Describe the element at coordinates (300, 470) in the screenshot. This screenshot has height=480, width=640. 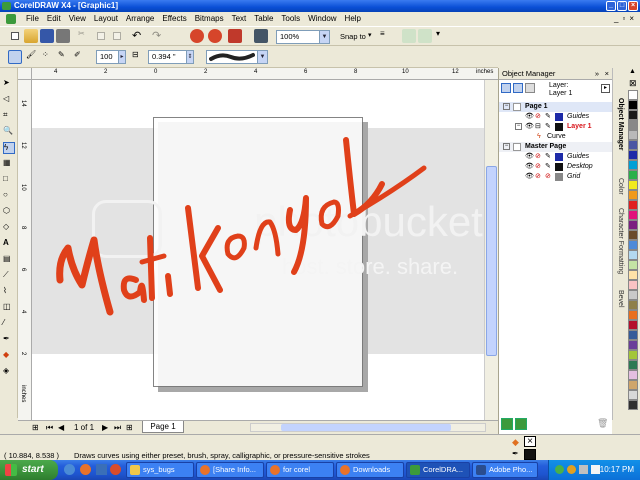
I see `task-for-corel: for corel` at that location.